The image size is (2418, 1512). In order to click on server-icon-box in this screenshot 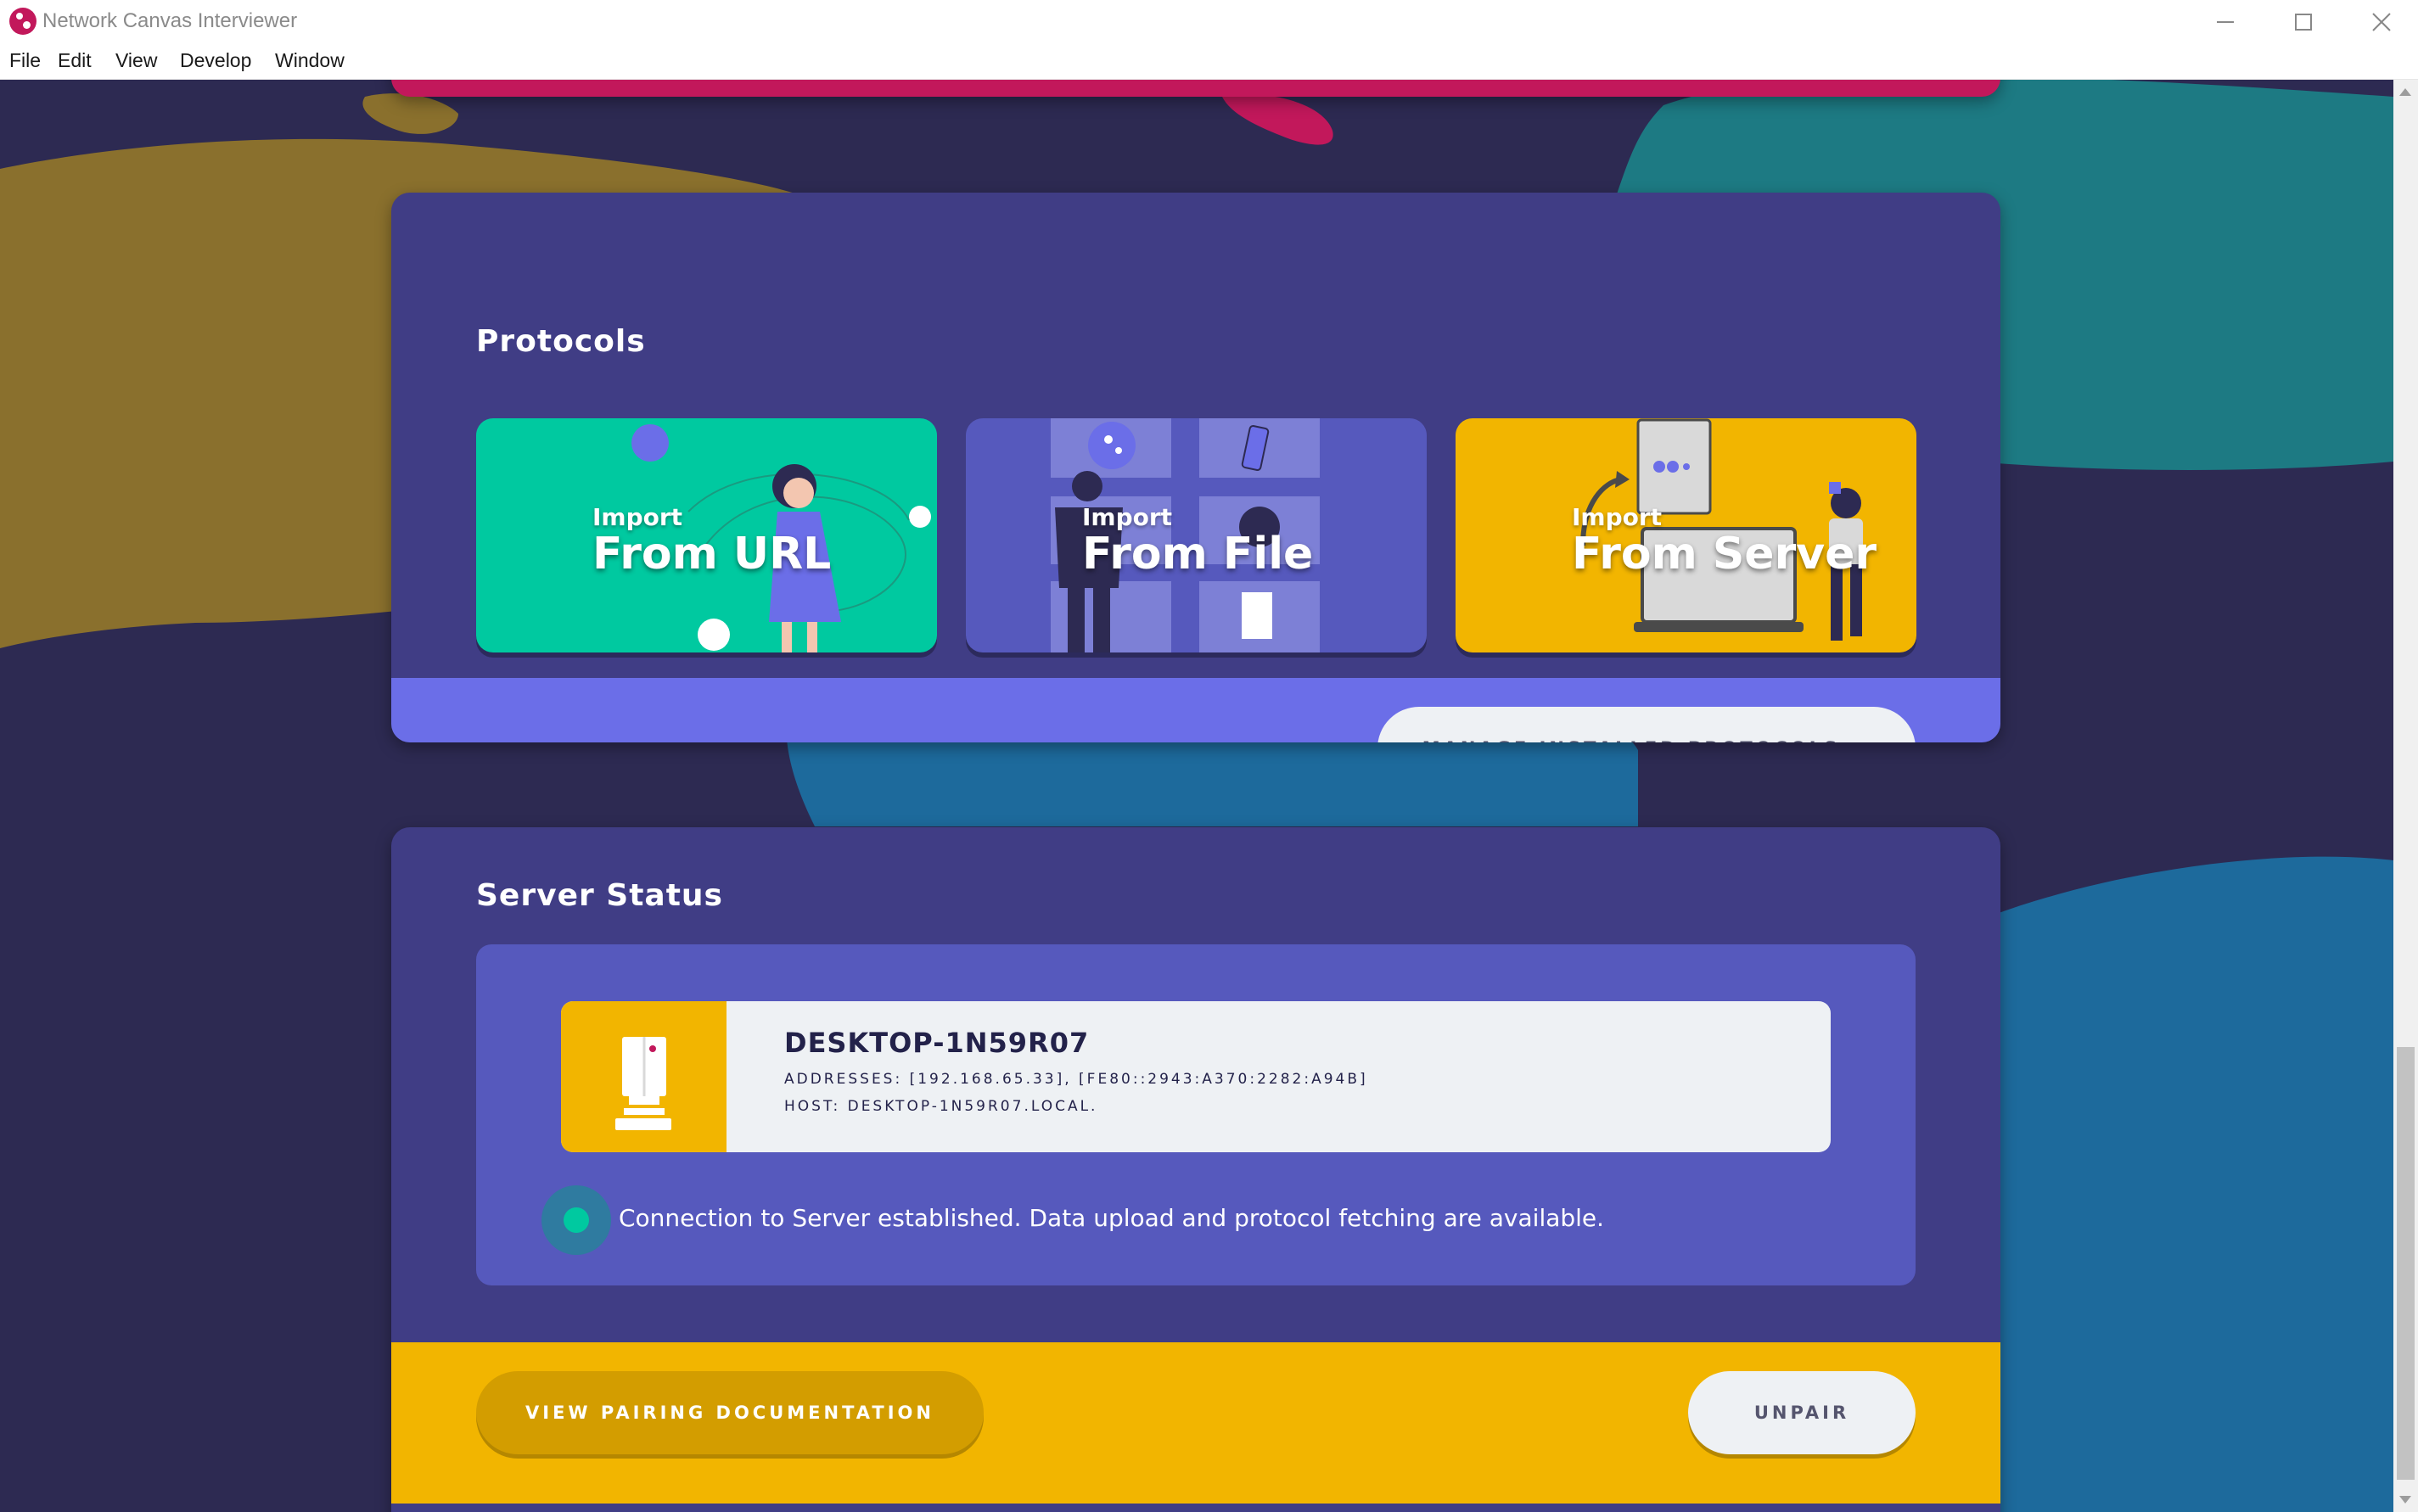, I will do `click(644, 1076)`.